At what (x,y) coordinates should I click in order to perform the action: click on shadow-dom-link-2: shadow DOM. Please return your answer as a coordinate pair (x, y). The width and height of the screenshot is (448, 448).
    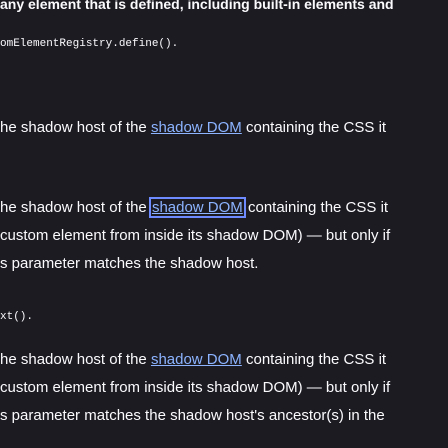
    Looking at the image, I should click on (197, 207).